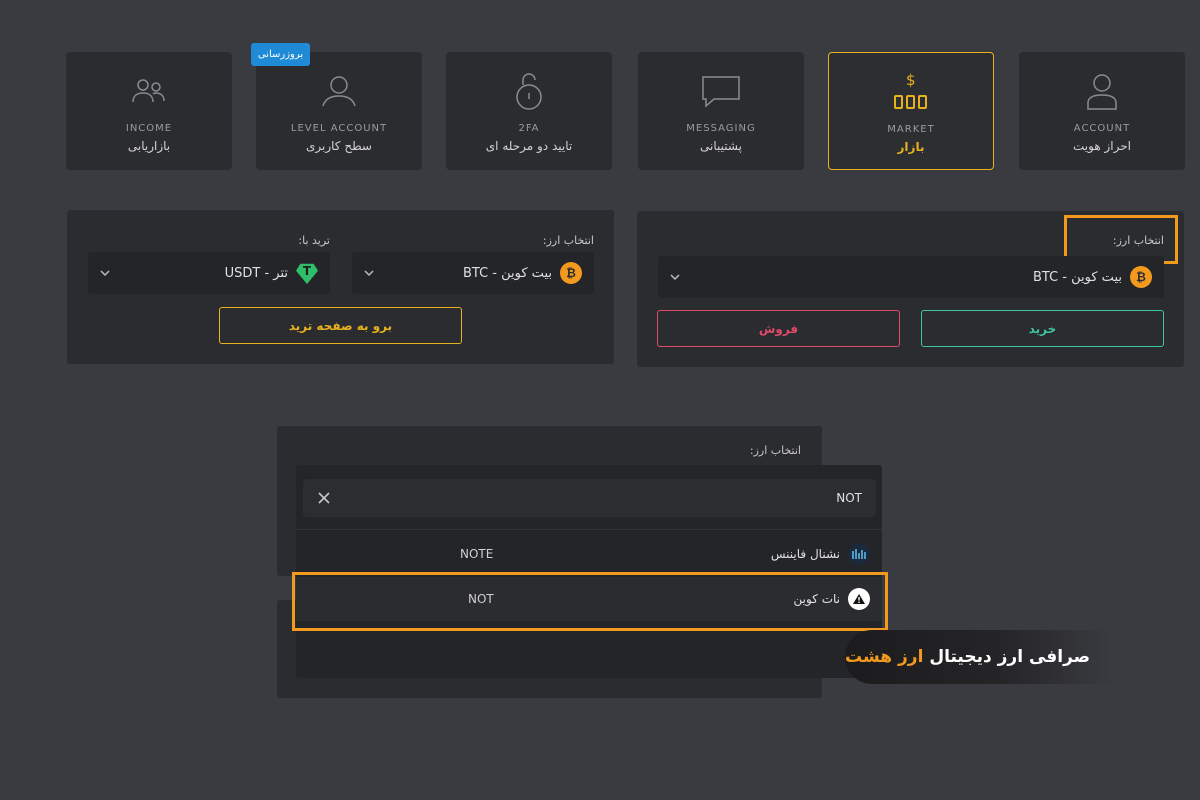 The width and height of the screenshot is (1200, 800). I want to click on quote-currency-select: T تتر - USDT, so click(209, 273).